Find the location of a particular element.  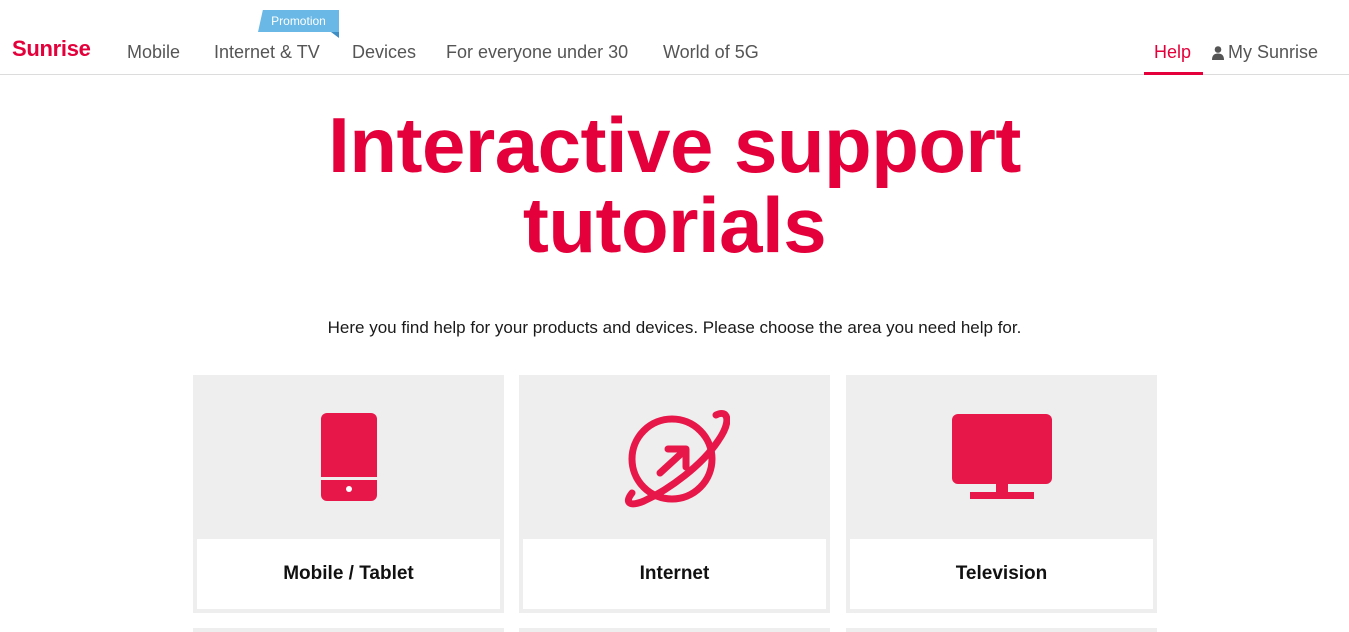

nav-world-of-5g: World of 5G is located at coordinates (711, 52).